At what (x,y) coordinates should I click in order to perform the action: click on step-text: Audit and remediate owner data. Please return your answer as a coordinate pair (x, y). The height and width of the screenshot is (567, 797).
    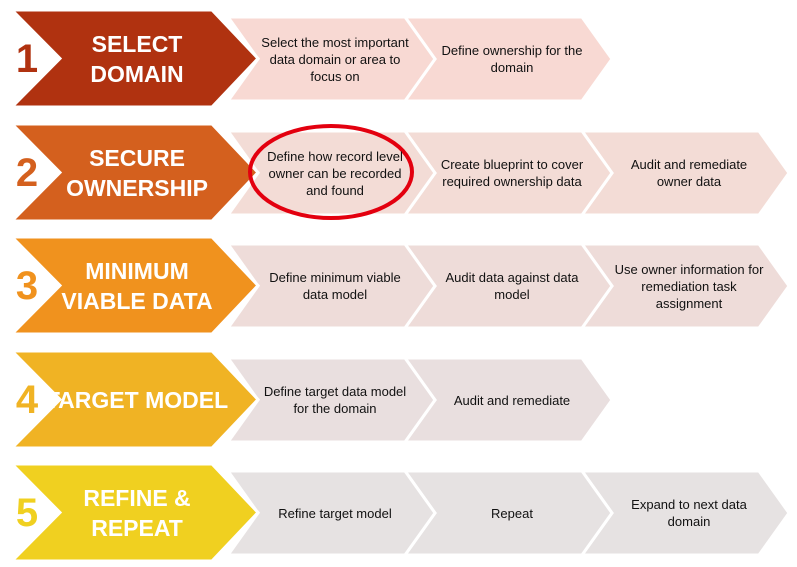
    Looking at the image, I should click on (689, 173).